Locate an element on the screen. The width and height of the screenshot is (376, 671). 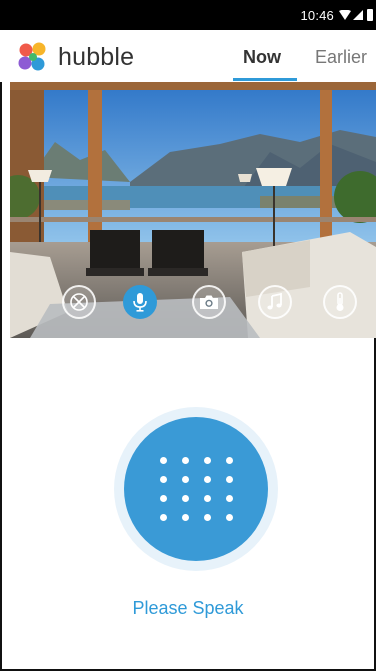
temperature-button is located at coordinates (340, 302).